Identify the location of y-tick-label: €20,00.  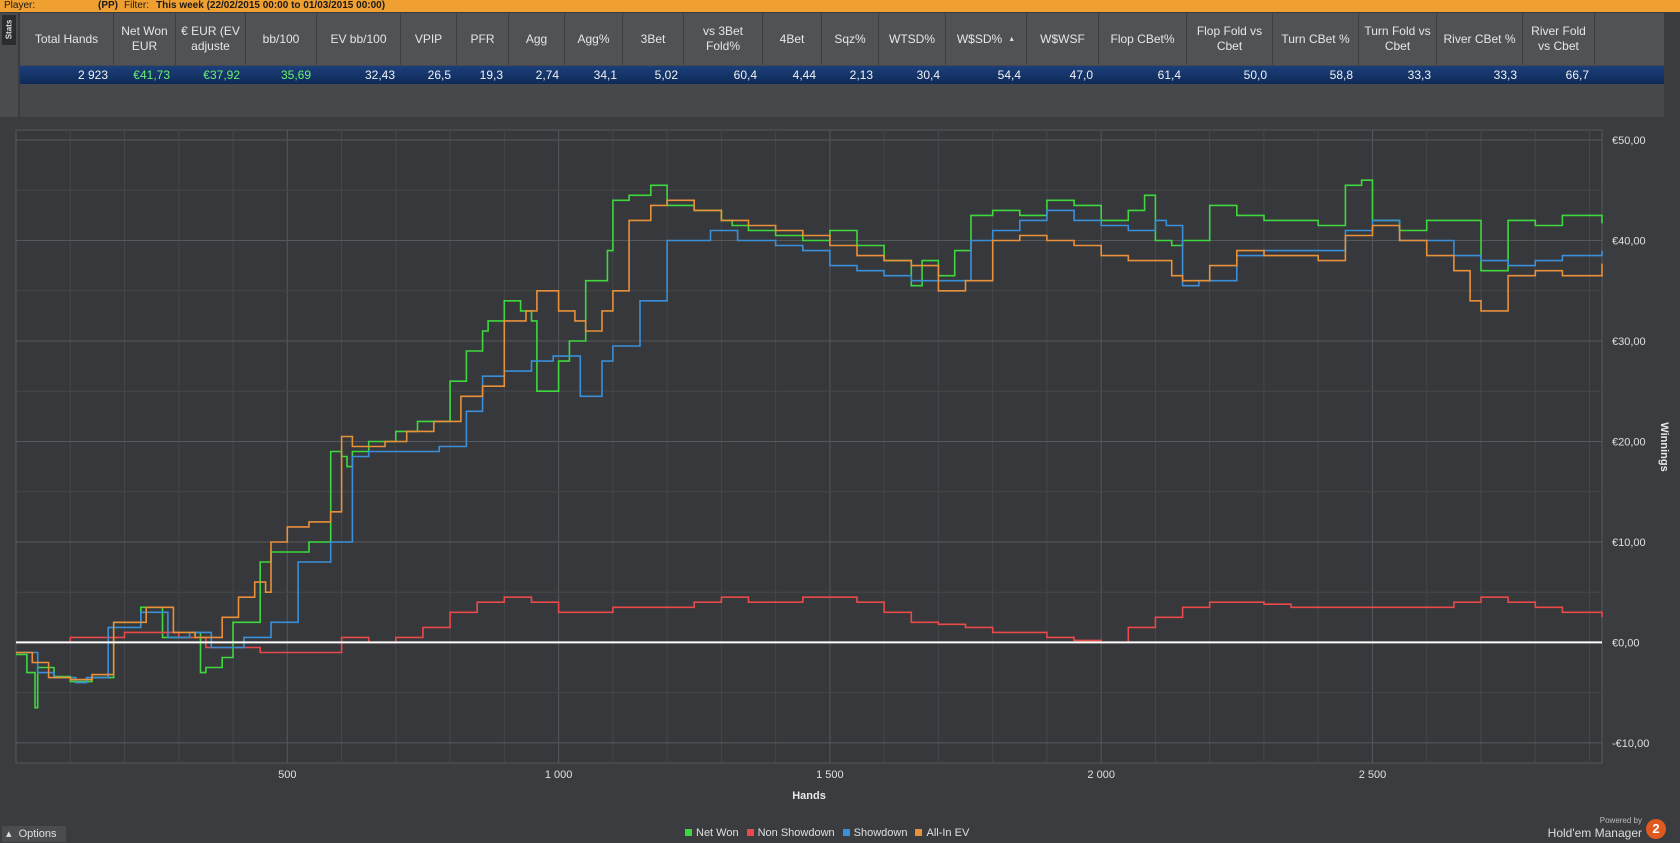
(1629, 442).